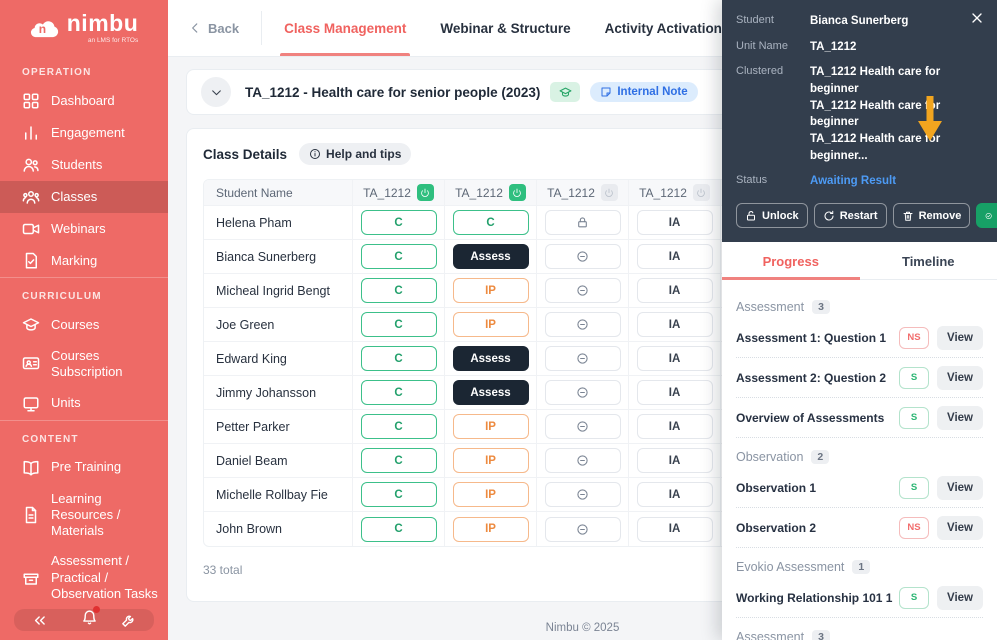 The image size is (997, 640). Describe the element at coordinates (977, 18) in the screenshot. I see `close-icon` at that location.